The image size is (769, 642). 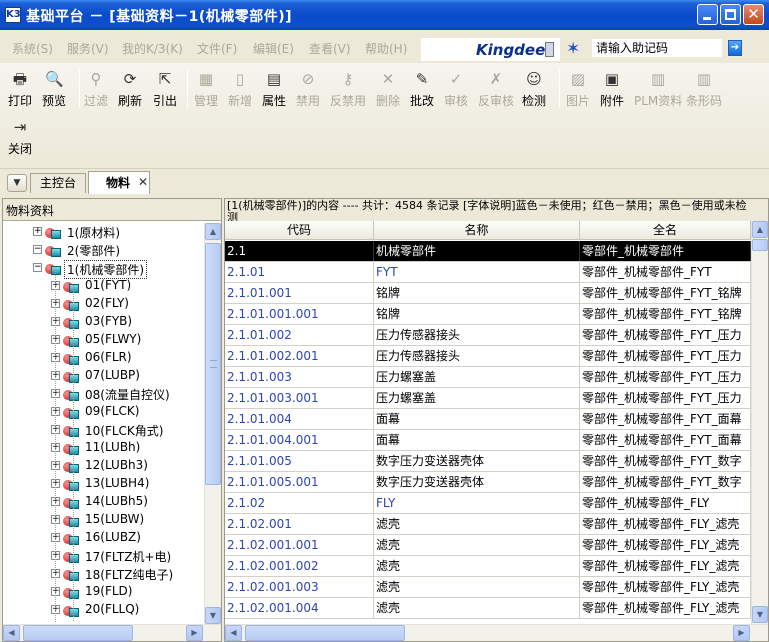 I want to click on tree-node: +07(LUBP), so click(x=103, y=376).